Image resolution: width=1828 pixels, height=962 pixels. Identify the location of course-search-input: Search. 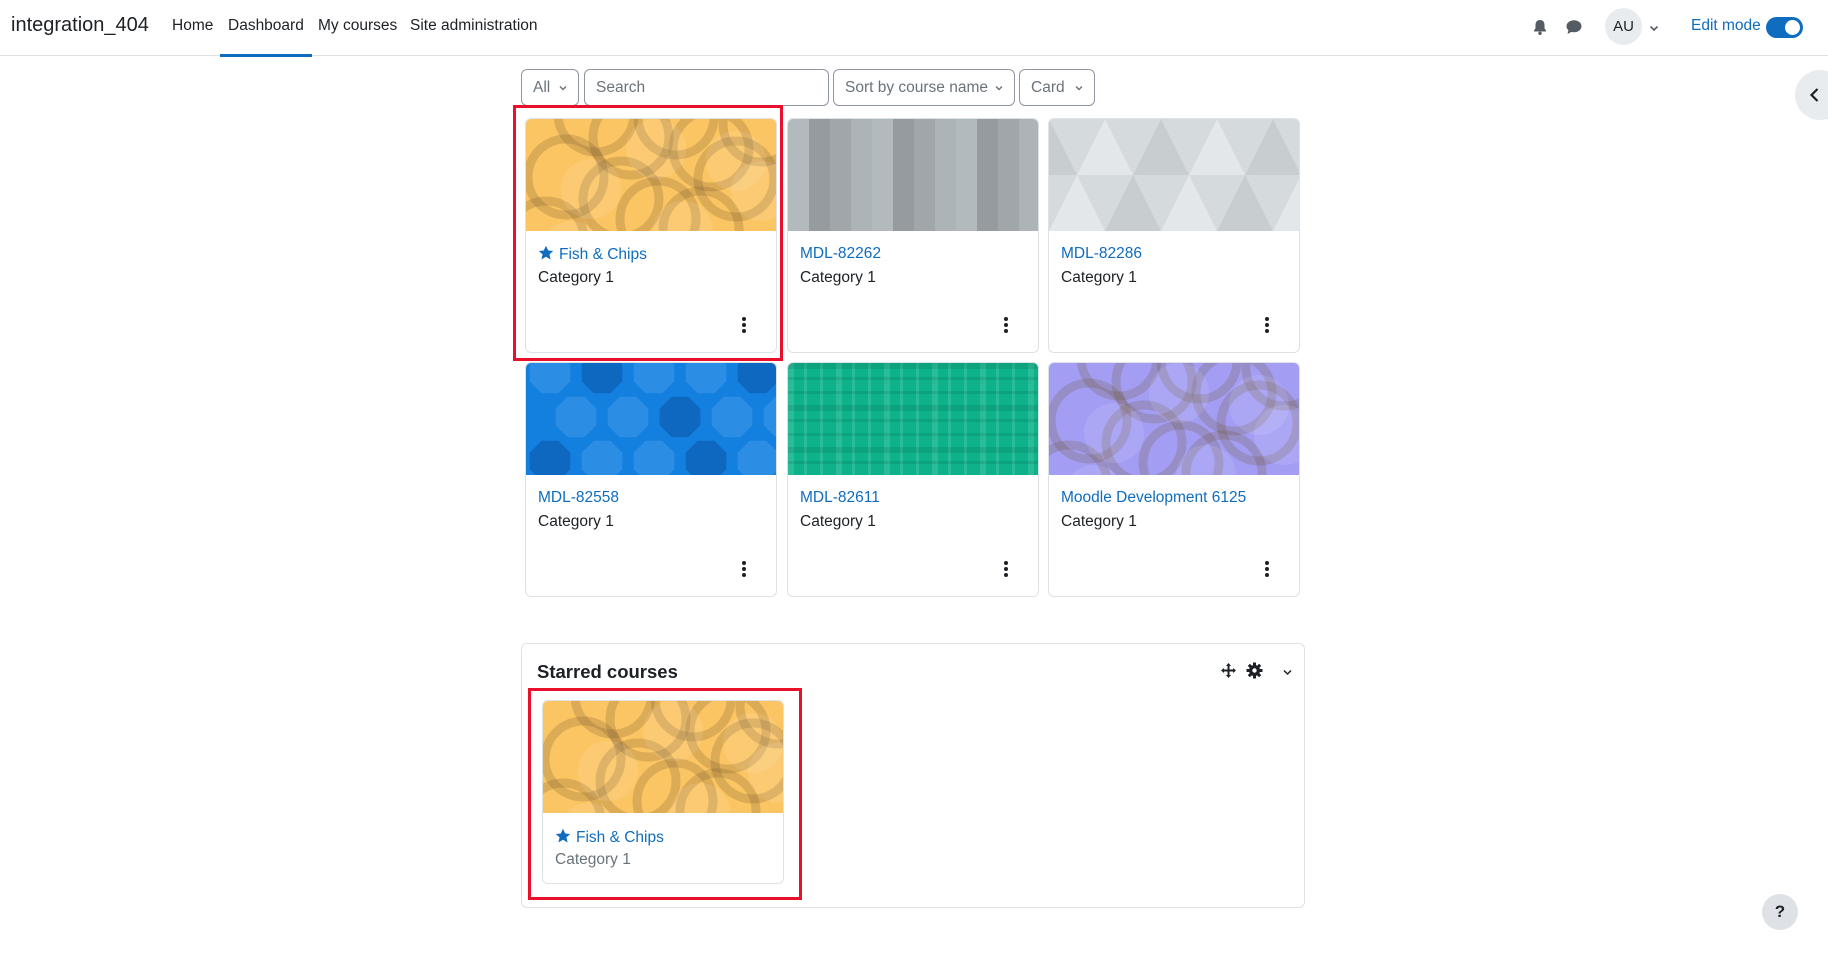
(706, 87).